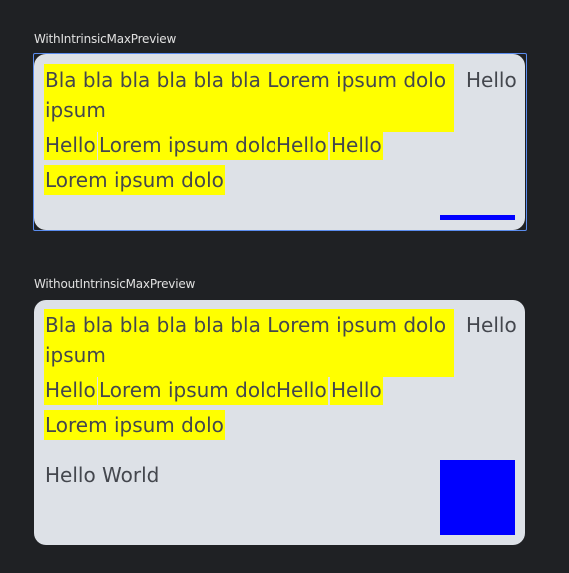  I want to click on preview-title-without-intrinsic: WithoutIntrinsicMaxPreview, so click(115, 284).